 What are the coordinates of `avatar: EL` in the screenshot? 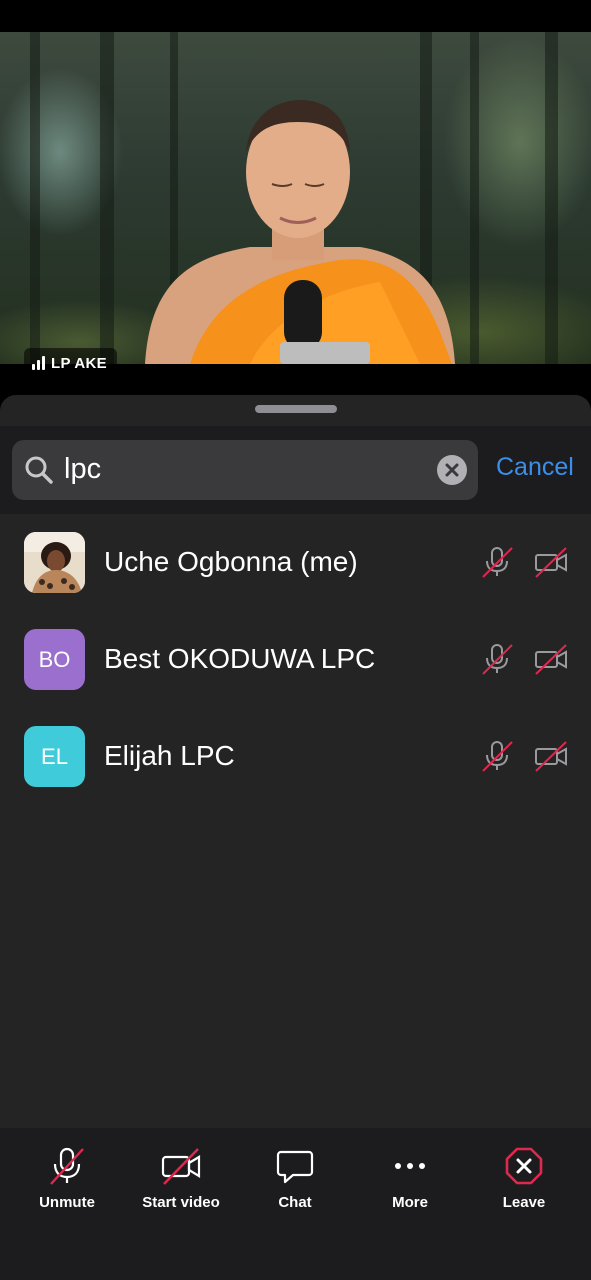 It's located at (54, 756).